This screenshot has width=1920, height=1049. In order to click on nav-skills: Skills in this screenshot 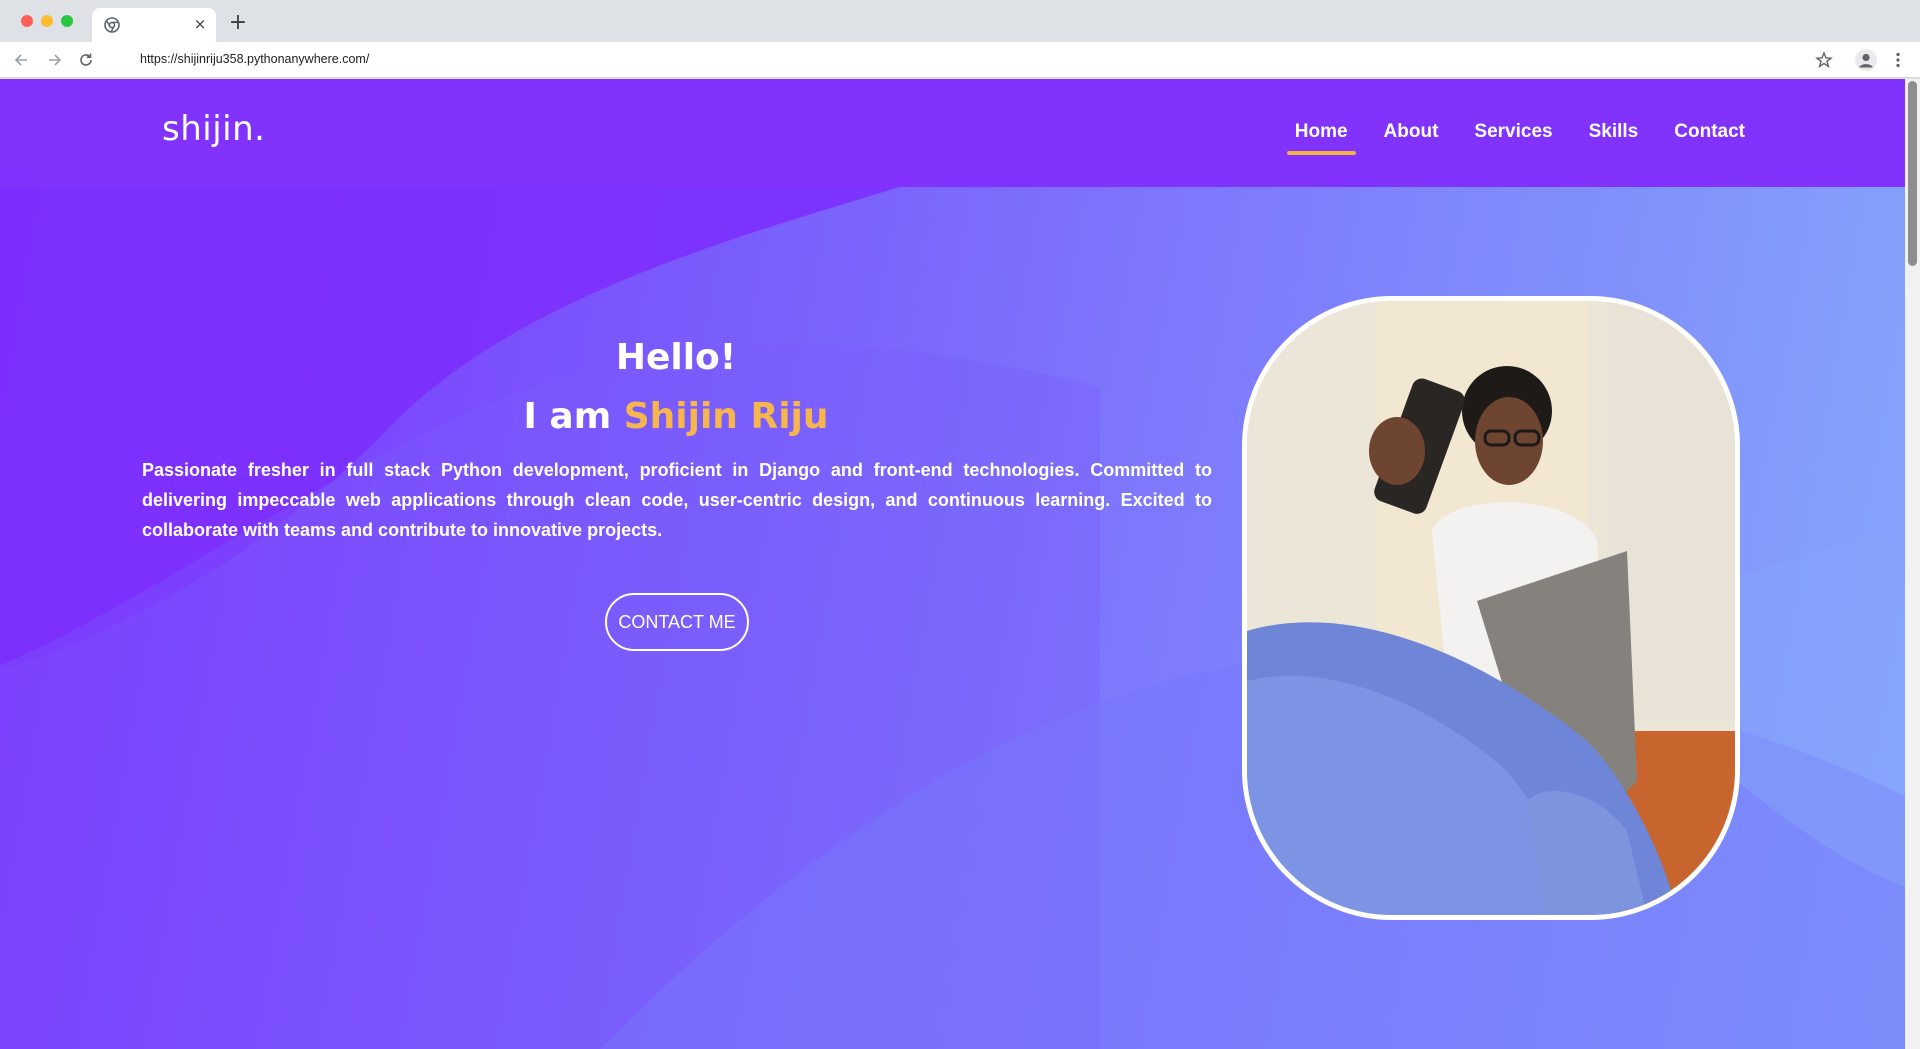, I will do `click(1614, 137)`.